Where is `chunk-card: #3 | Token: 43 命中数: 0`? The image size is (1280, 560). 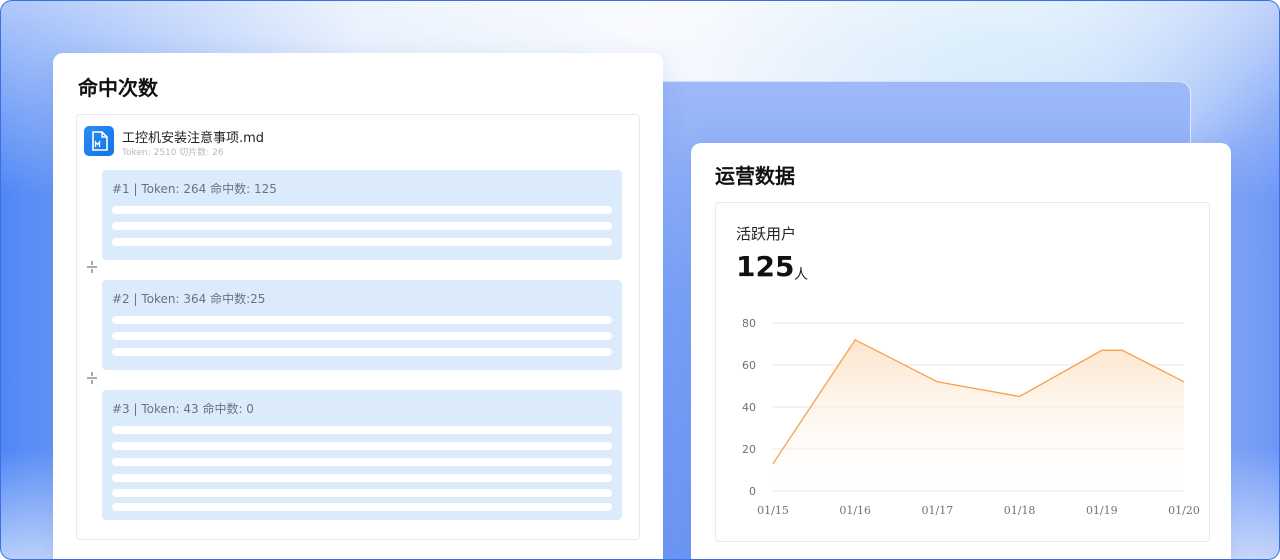 chunk-card: #3 | Token: 43 命中数: 0 is located at coordinates (362, 455).